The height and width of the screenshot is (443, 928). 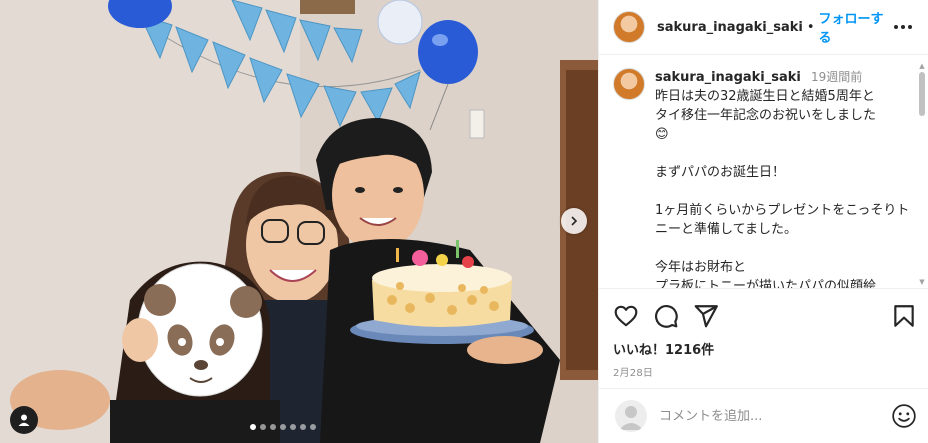 What do you see at coordinates (728, 77) in the screenshot?
I see `caption-username: sakura_inagaki_saki` at bounding box center [728, 77].